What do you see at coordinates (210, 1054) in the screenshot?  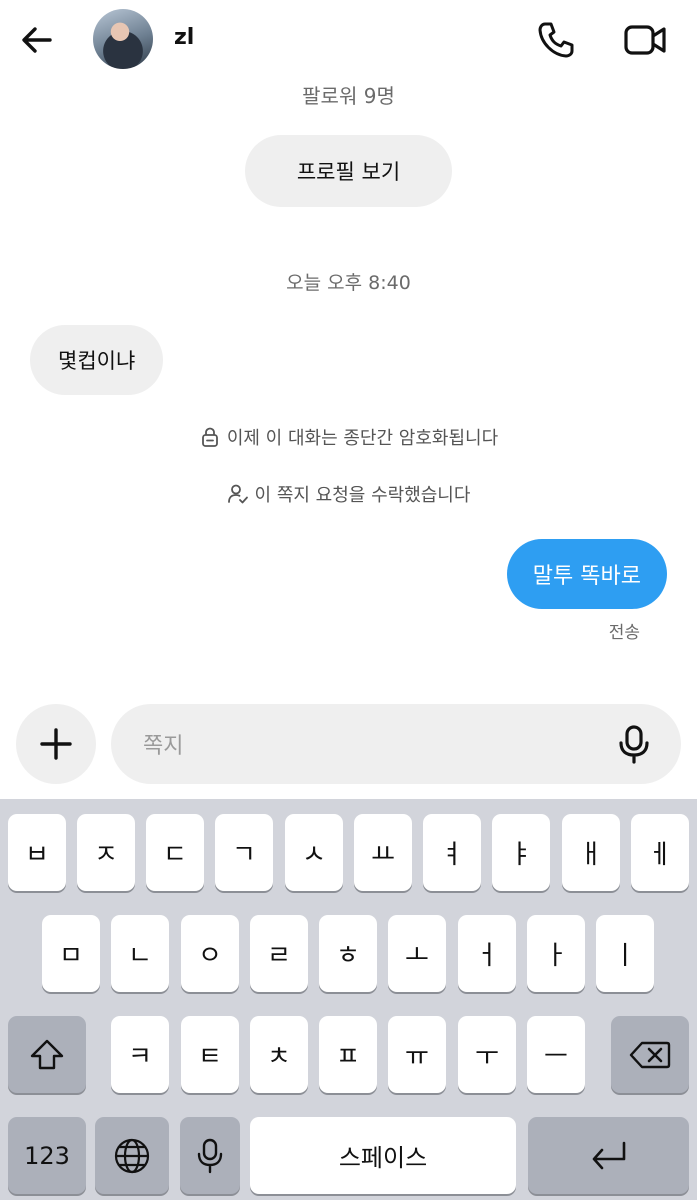 I see `key-tieut: ㅌ` at bounding box center [210, 1054].